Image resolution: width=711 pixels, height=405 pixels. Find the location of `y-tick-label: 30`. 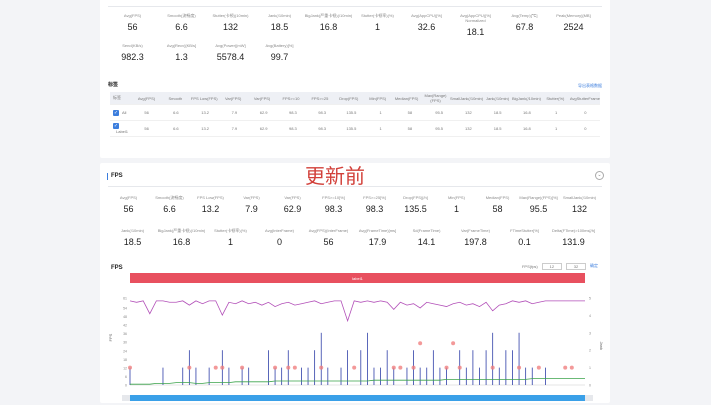

y-tick-label: 30 is located at coordinates (125, 343).